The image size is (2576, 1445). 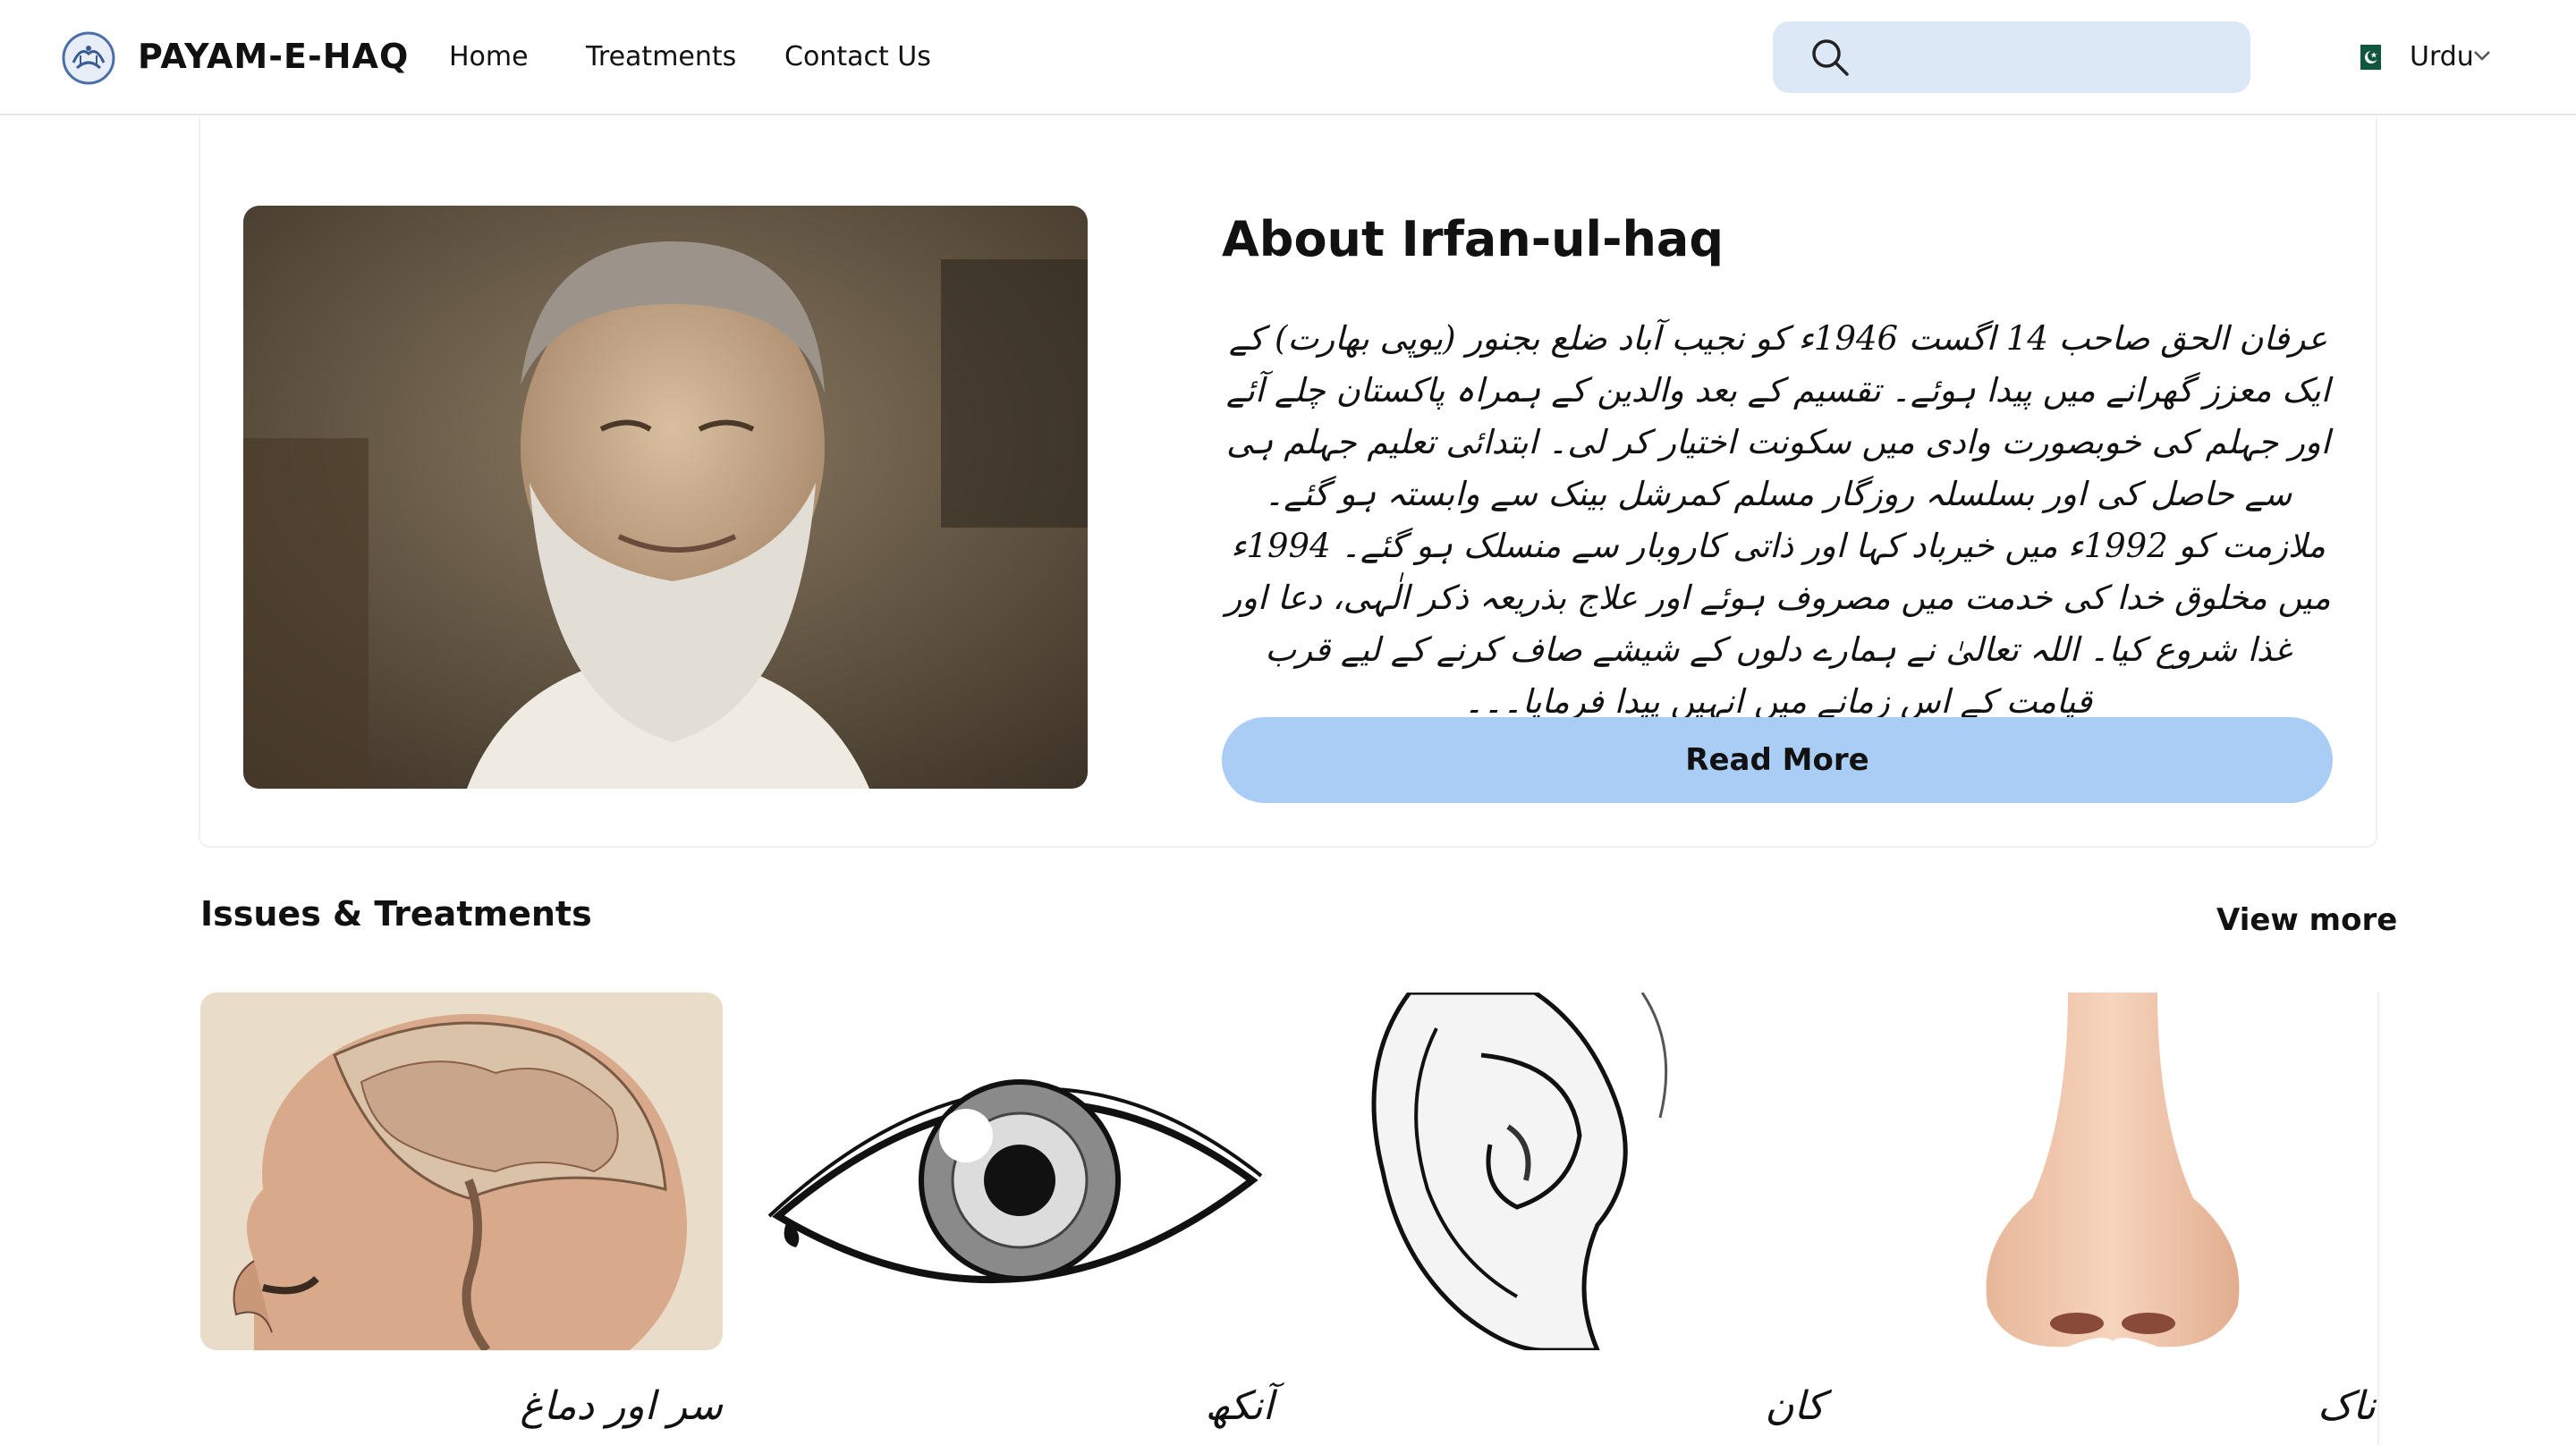 What do you see at coordinates (396, 914) in the screenshot?
I see `issues-section-title: Issues & Treatments` at bounding box center [396, 914].